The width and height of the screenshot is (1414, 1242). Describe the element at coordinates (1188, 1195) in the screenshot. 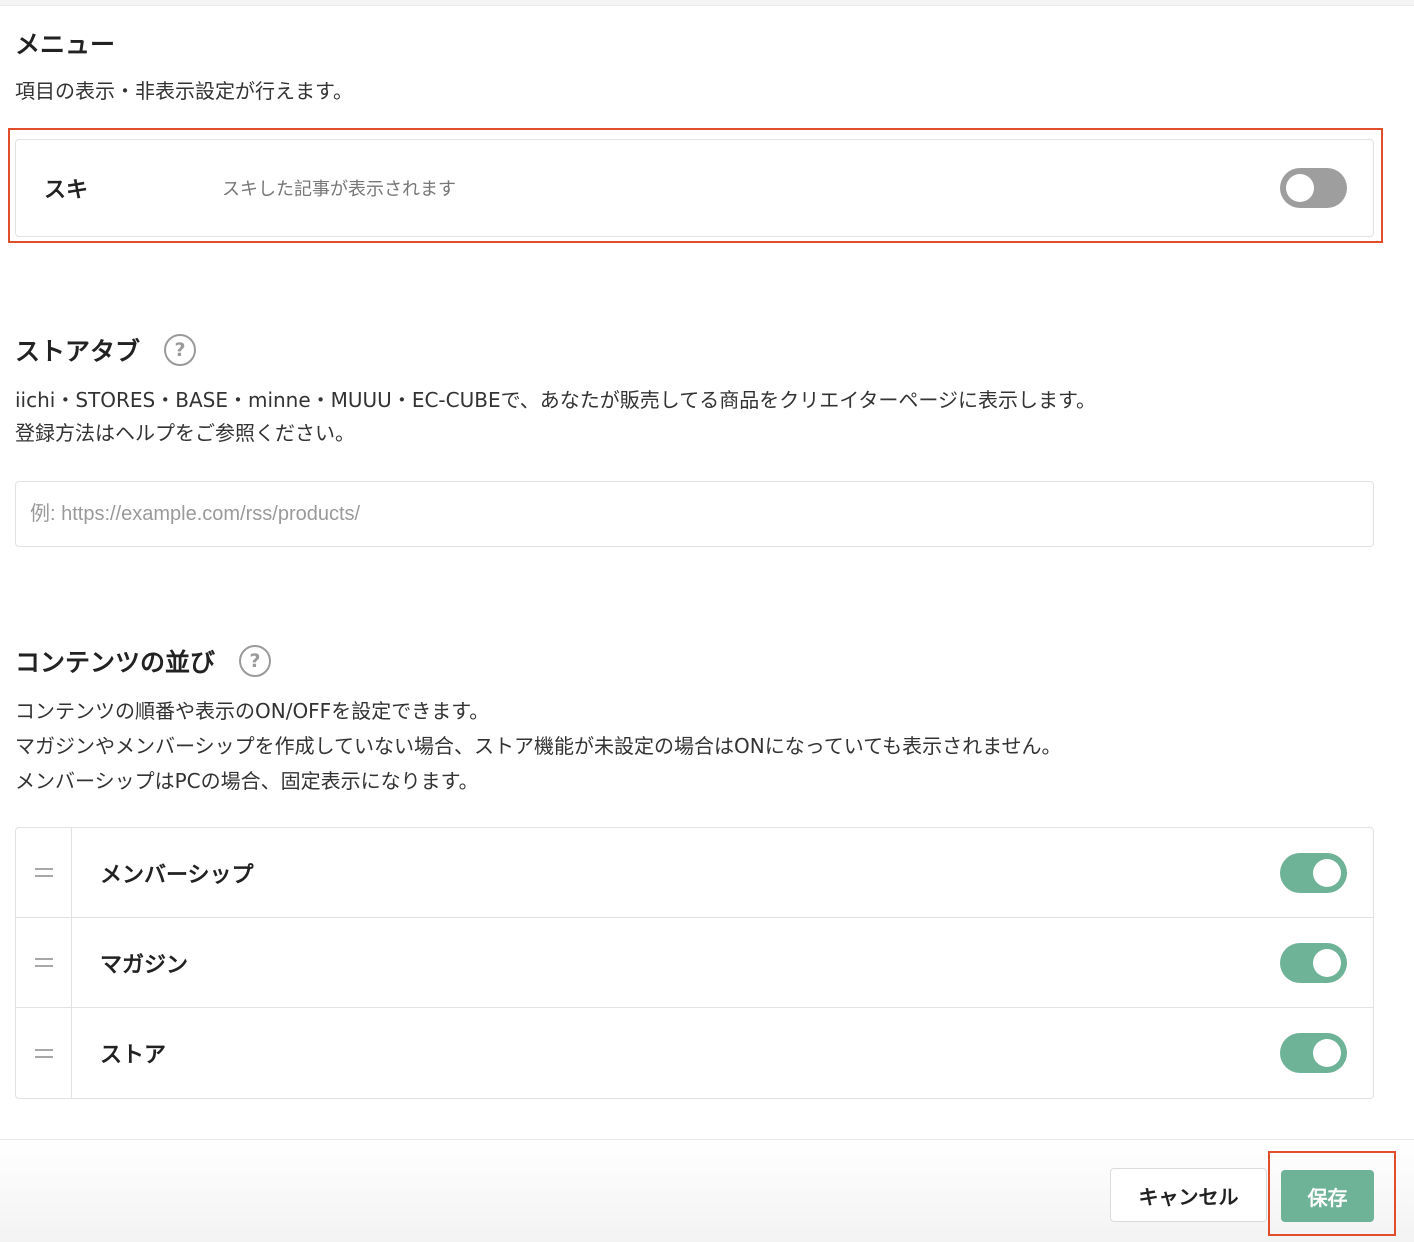

I see `cancel-button: キャンセル` at that location.